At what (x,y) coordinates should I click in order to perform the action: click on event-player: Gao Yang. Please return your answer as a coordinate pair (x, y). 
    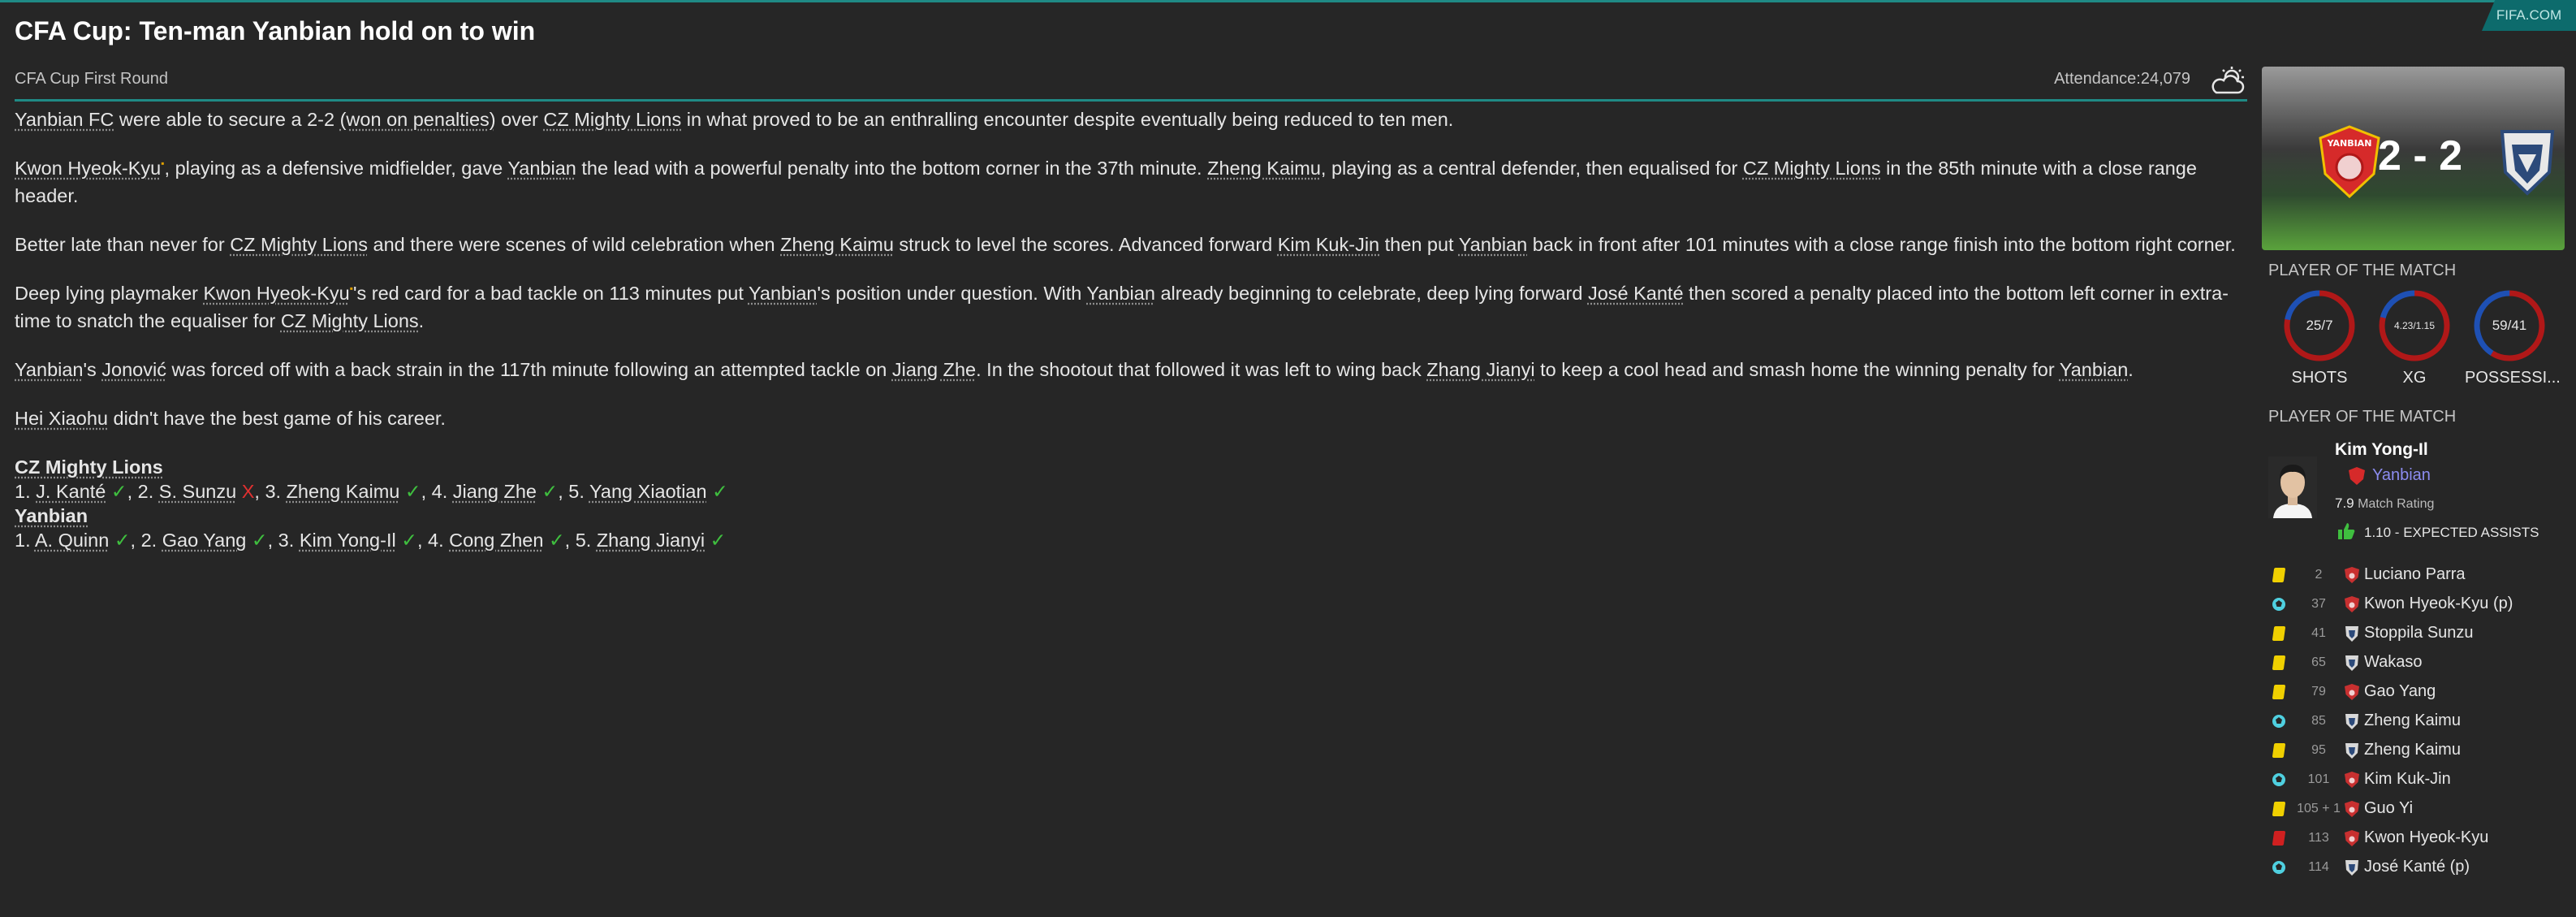
    Looking at the image, I should click on (2400, 691).